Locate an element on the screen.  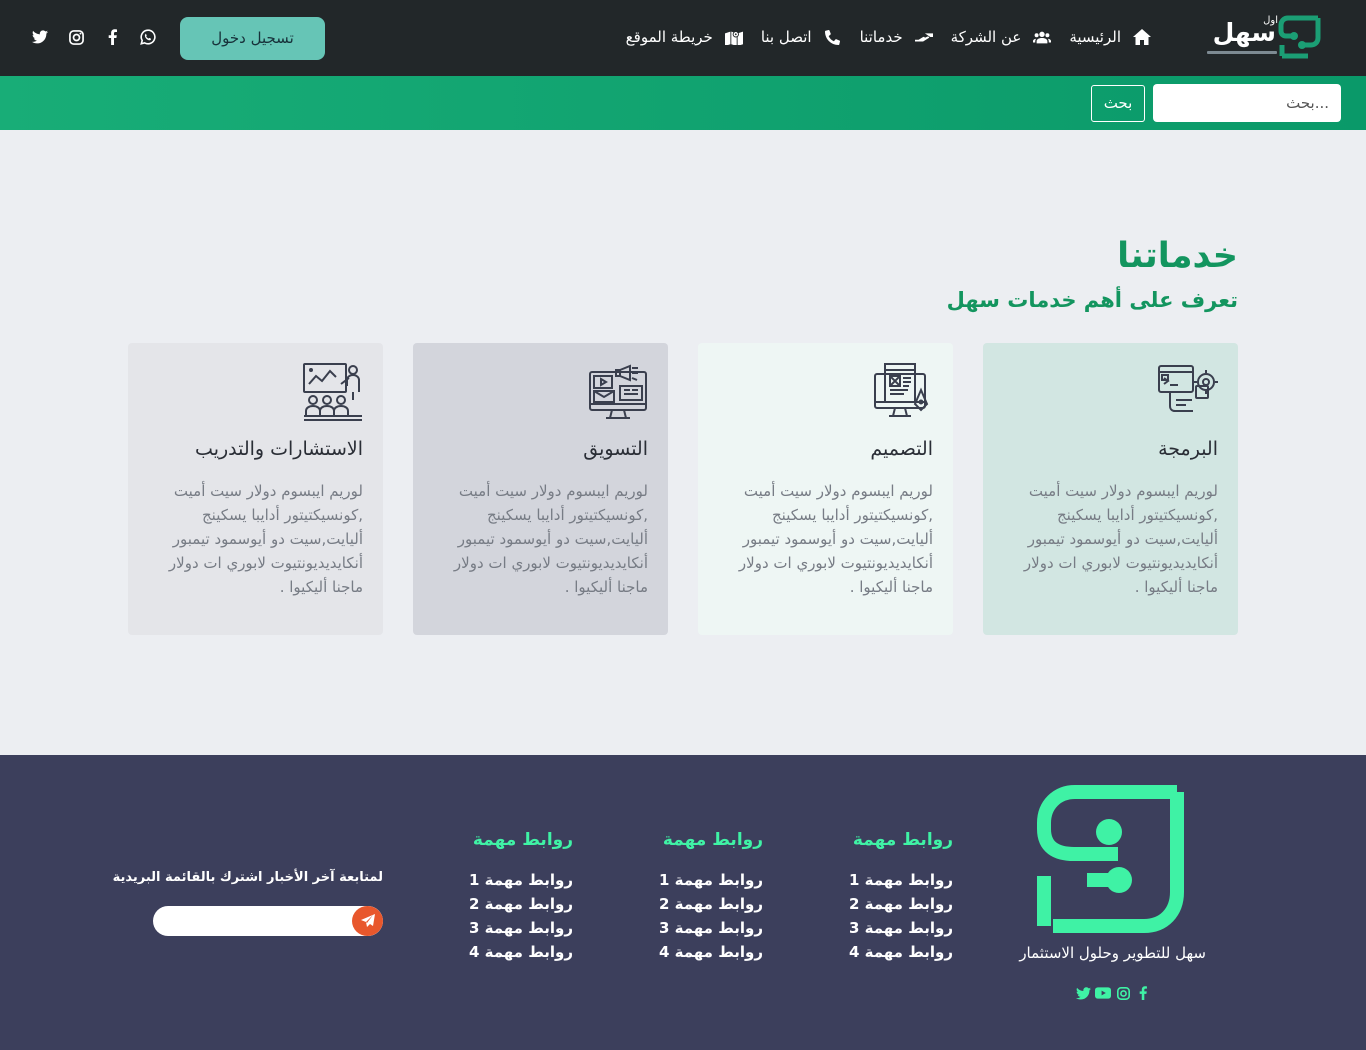
design-icon is located at coordinates (901, 390).